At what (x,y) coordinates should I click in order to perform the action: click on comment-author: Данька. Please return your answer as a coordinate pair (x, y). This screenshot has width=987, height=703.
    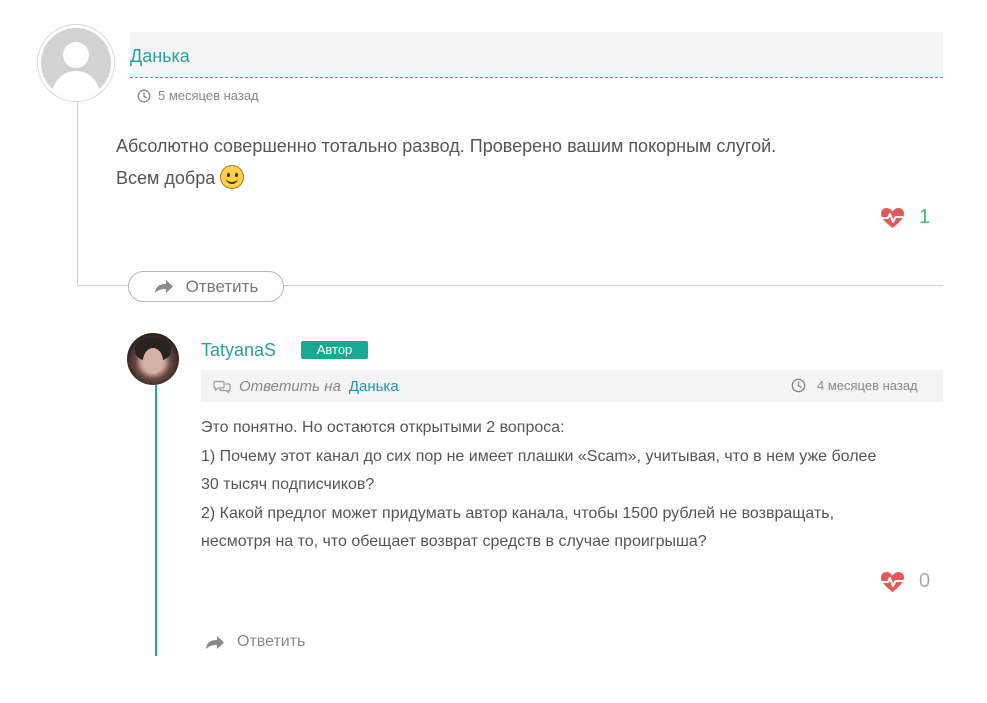
    Looking at the image, I should click on (160, 56).